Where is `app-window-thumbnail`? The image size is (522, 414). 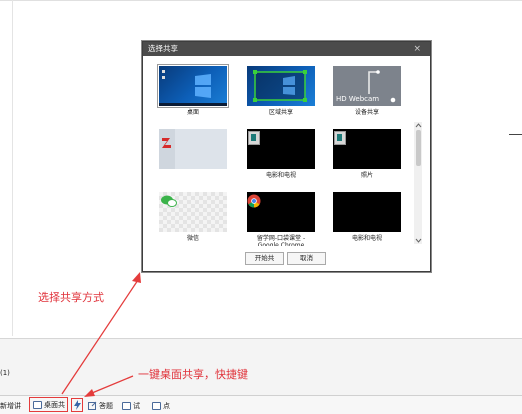
app-window-thumbnail is located at coordinates (193, 149).